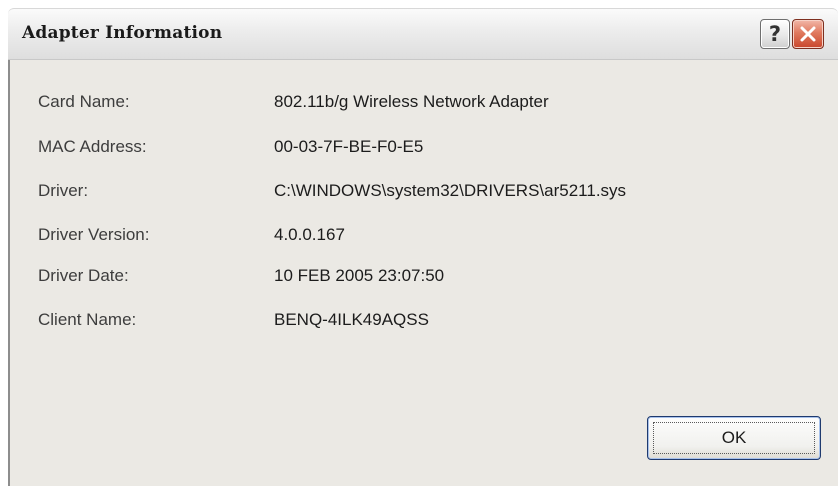 Image resolution: width=838 pixels, height=486 pixels. Describe the element at coordinates (450, 190) in the screenshot. I see `driver-value: C:\WINDOWS\system32\DRIVERS\ar5211.sys` at that location.